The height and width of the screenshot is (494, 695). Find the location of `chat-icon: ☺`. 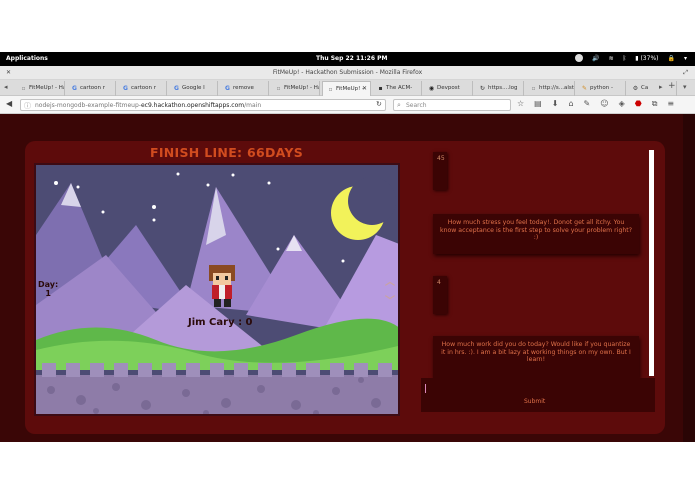

chat-icon: ☺ is located at coordinates (604, 104).